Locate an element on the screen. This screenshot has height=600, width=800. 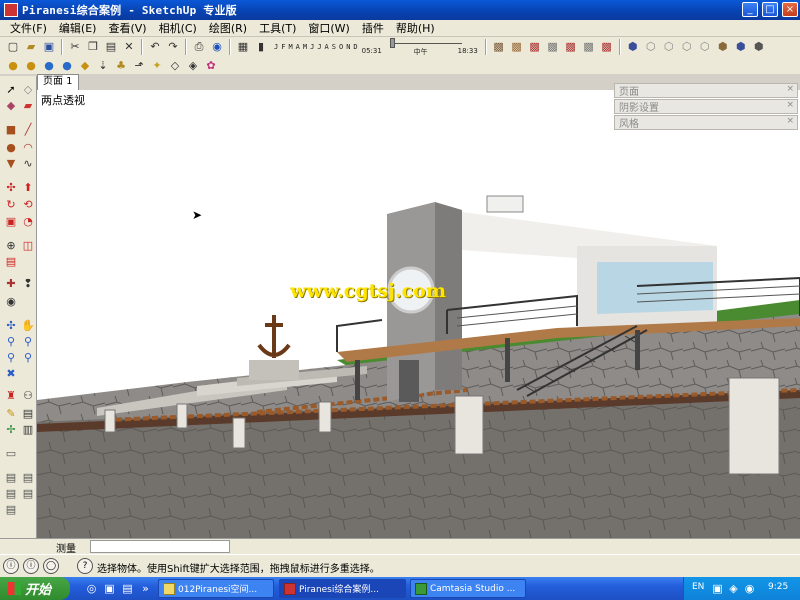
menu-draw: 绘图(R) is located at coordinates (228, 28).